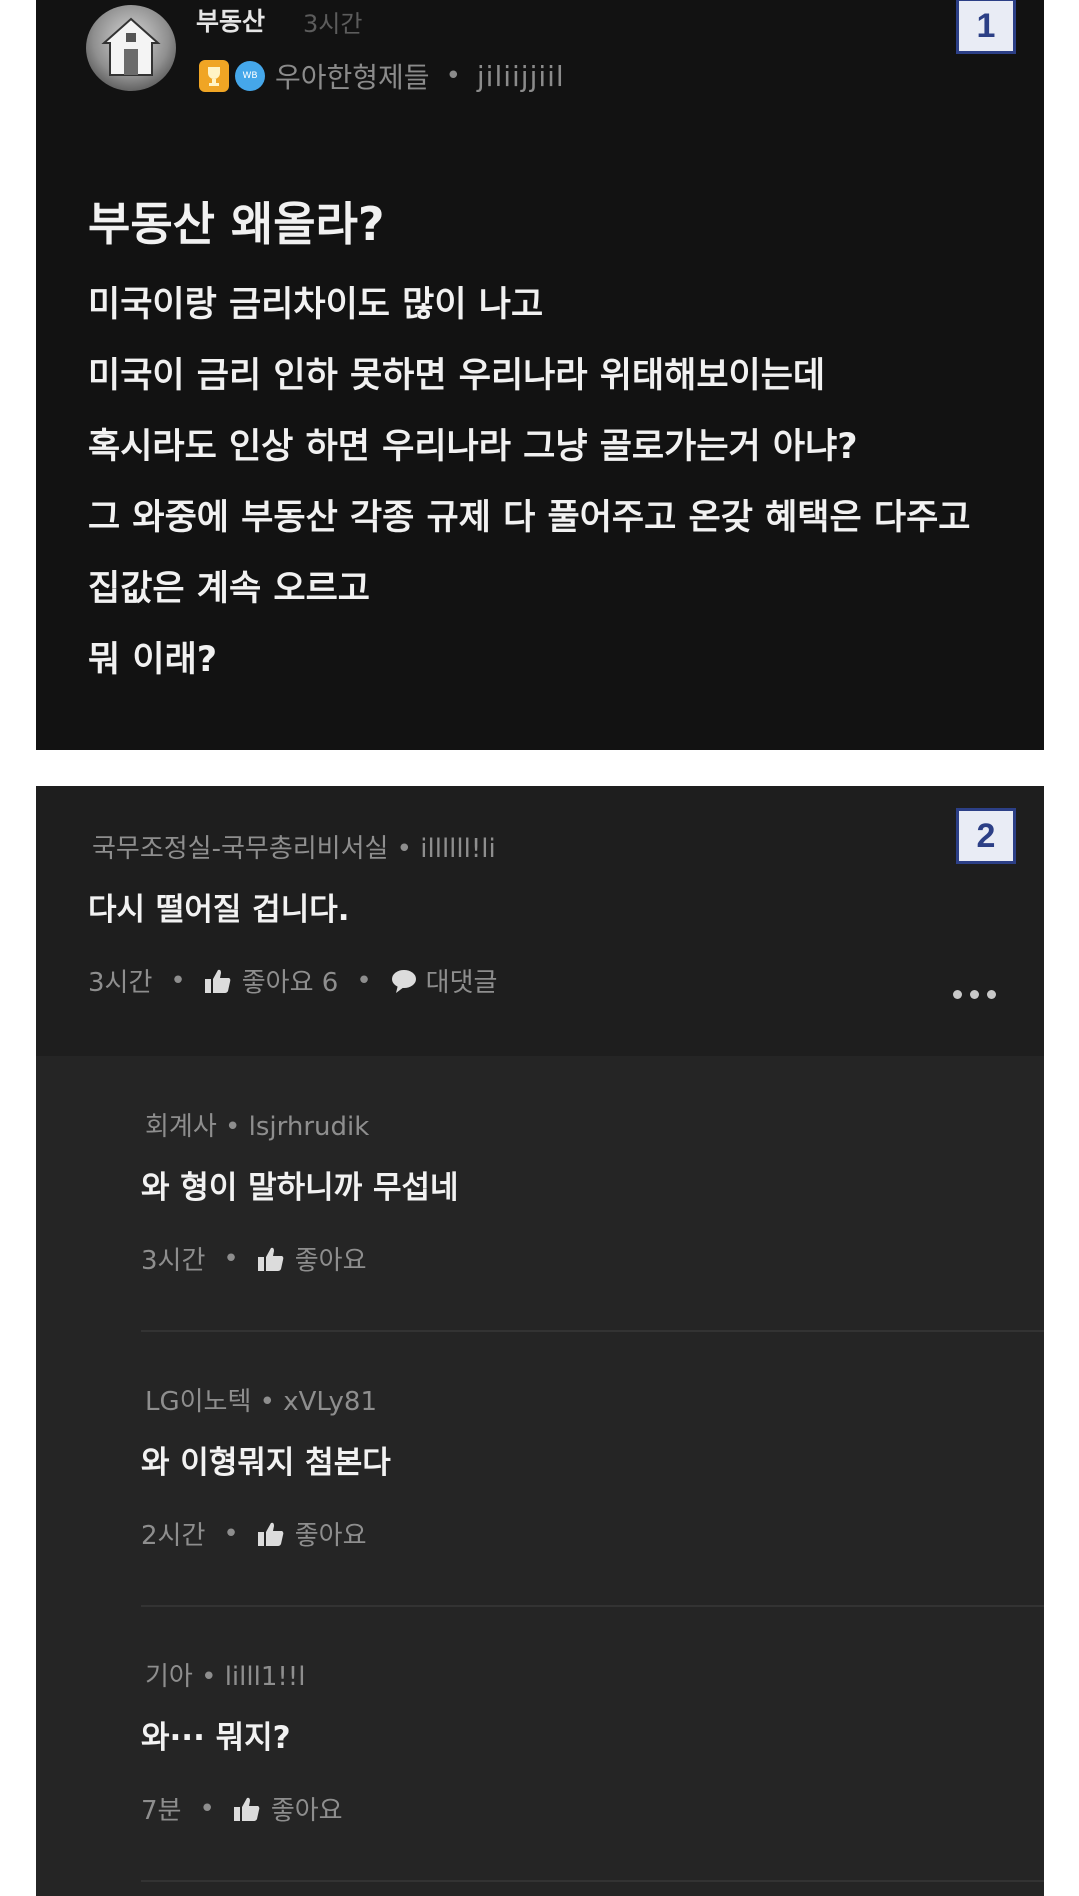 This screenshot has width=1079, height=1896. What do you see at coordinates (161, 1811) in the screenshot?
I see `reply-time: 7분` at bounding box center [161, 1811].